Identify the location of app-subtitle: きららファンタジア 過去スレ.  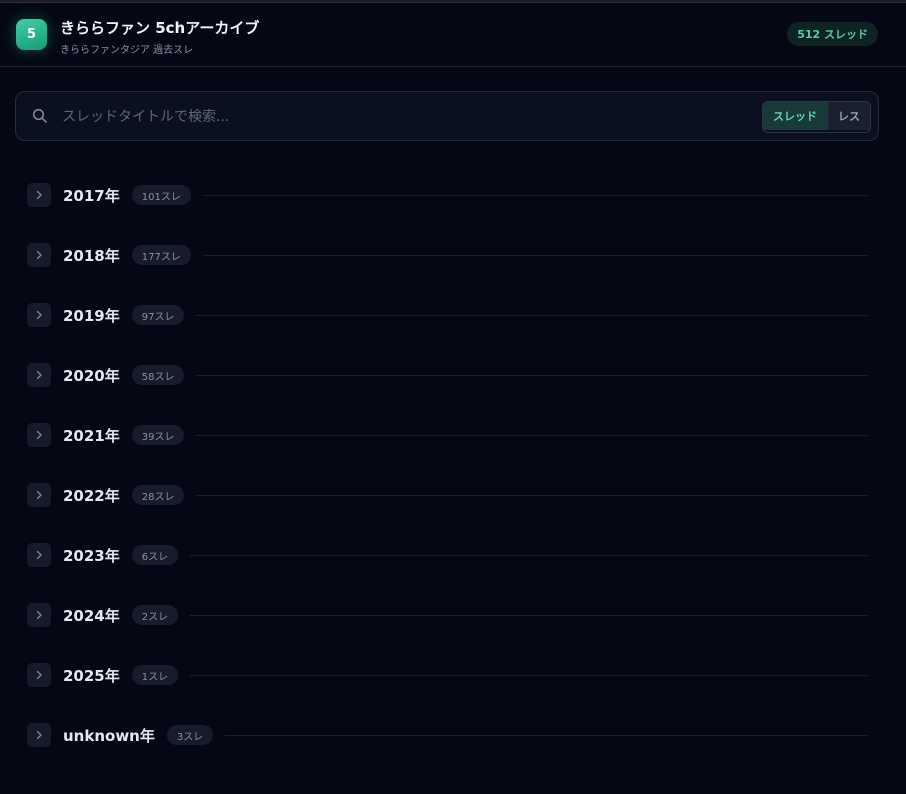
(127, 50).